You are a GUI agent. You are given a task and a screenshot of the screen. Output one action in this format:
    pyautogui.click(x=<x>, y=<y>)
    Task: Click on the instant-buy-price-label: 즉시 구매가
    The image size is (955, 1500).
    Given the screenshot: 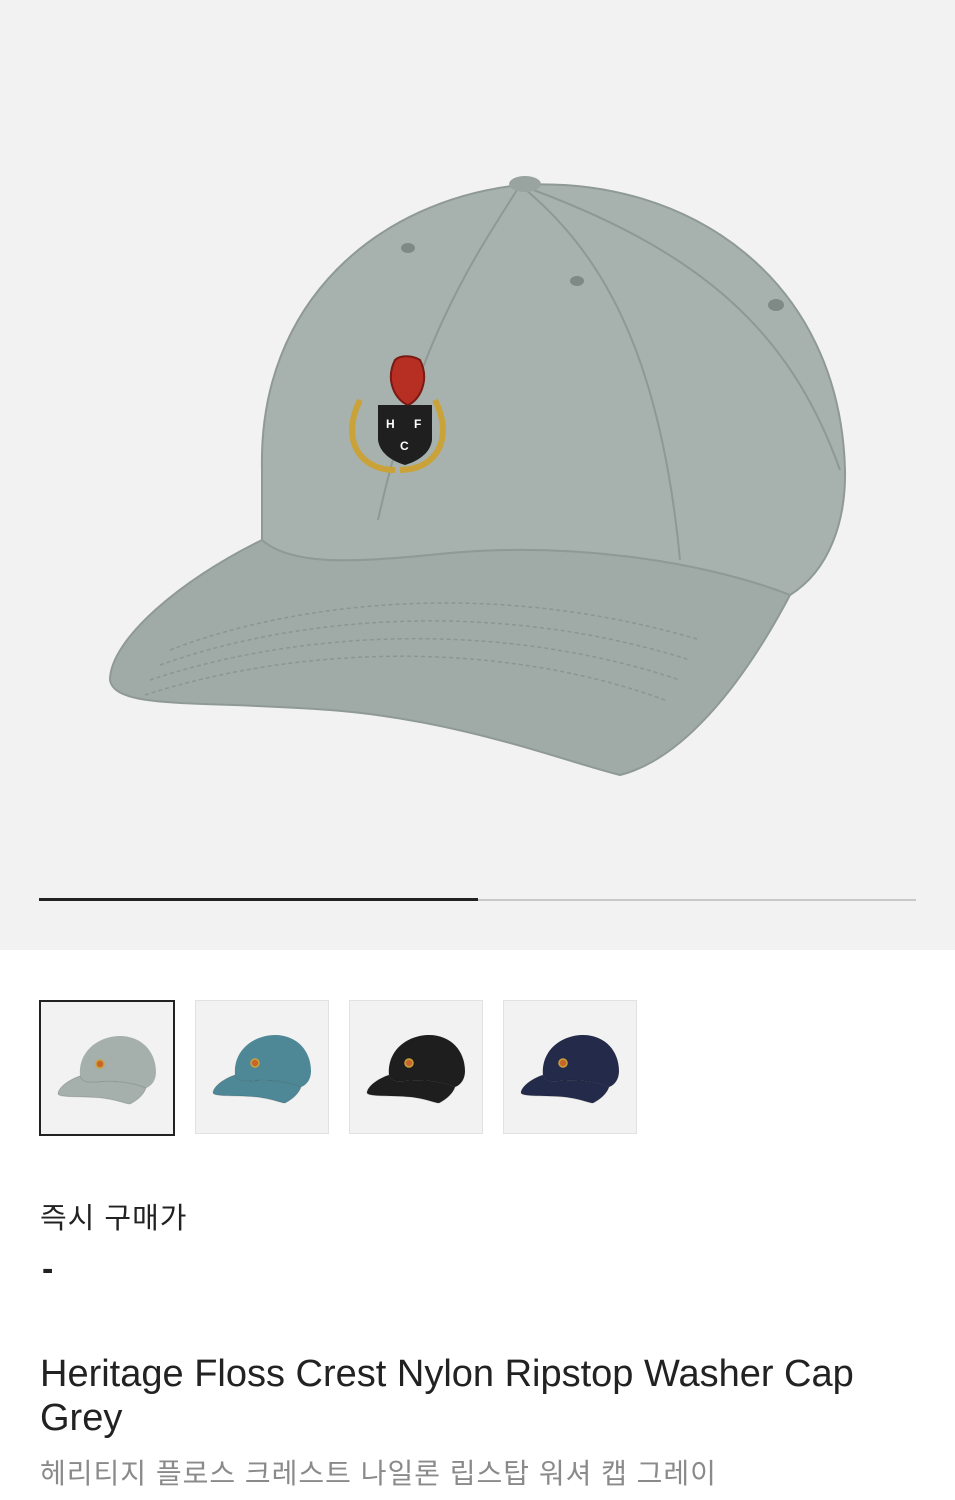 What is the action you would take?
    pyautogui.click(x=114, y=1219)
    